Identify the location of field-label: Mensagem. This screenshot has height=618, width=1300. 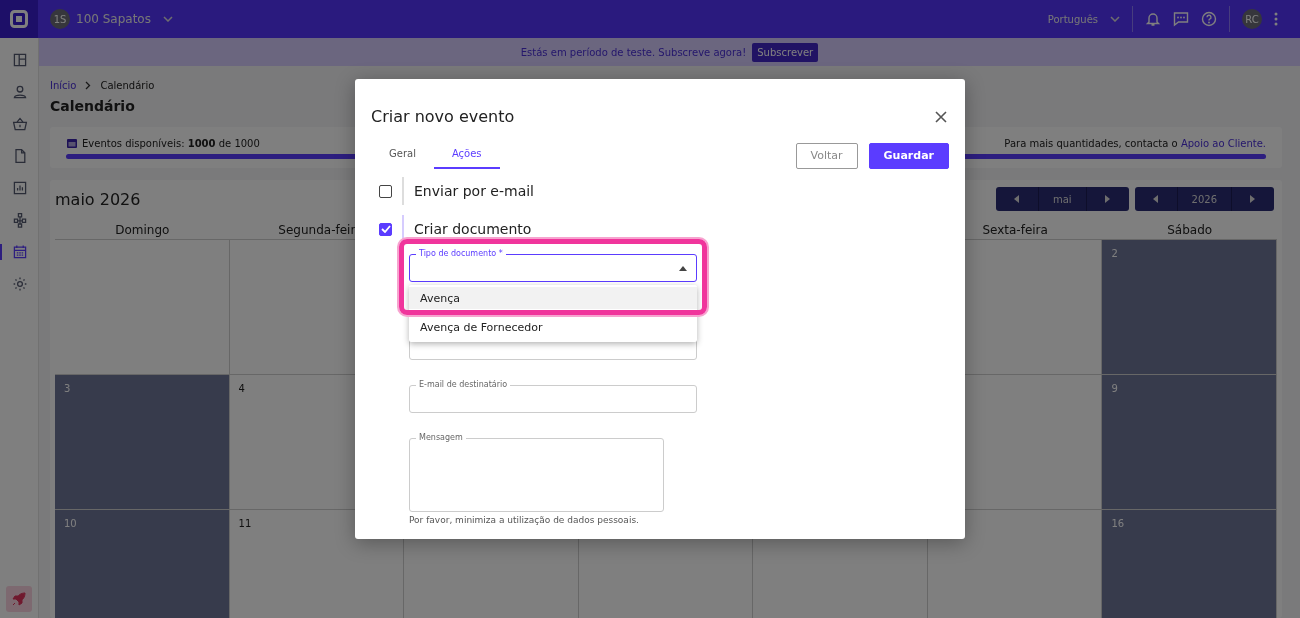
(441, 438).